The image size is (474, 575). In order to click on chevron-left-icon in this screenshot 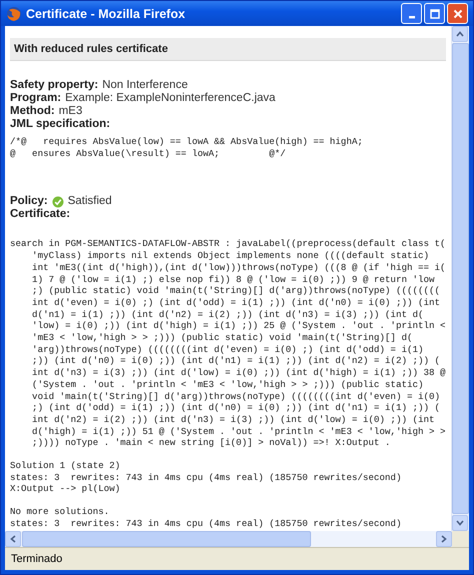, I will do `click(13, 539)`.